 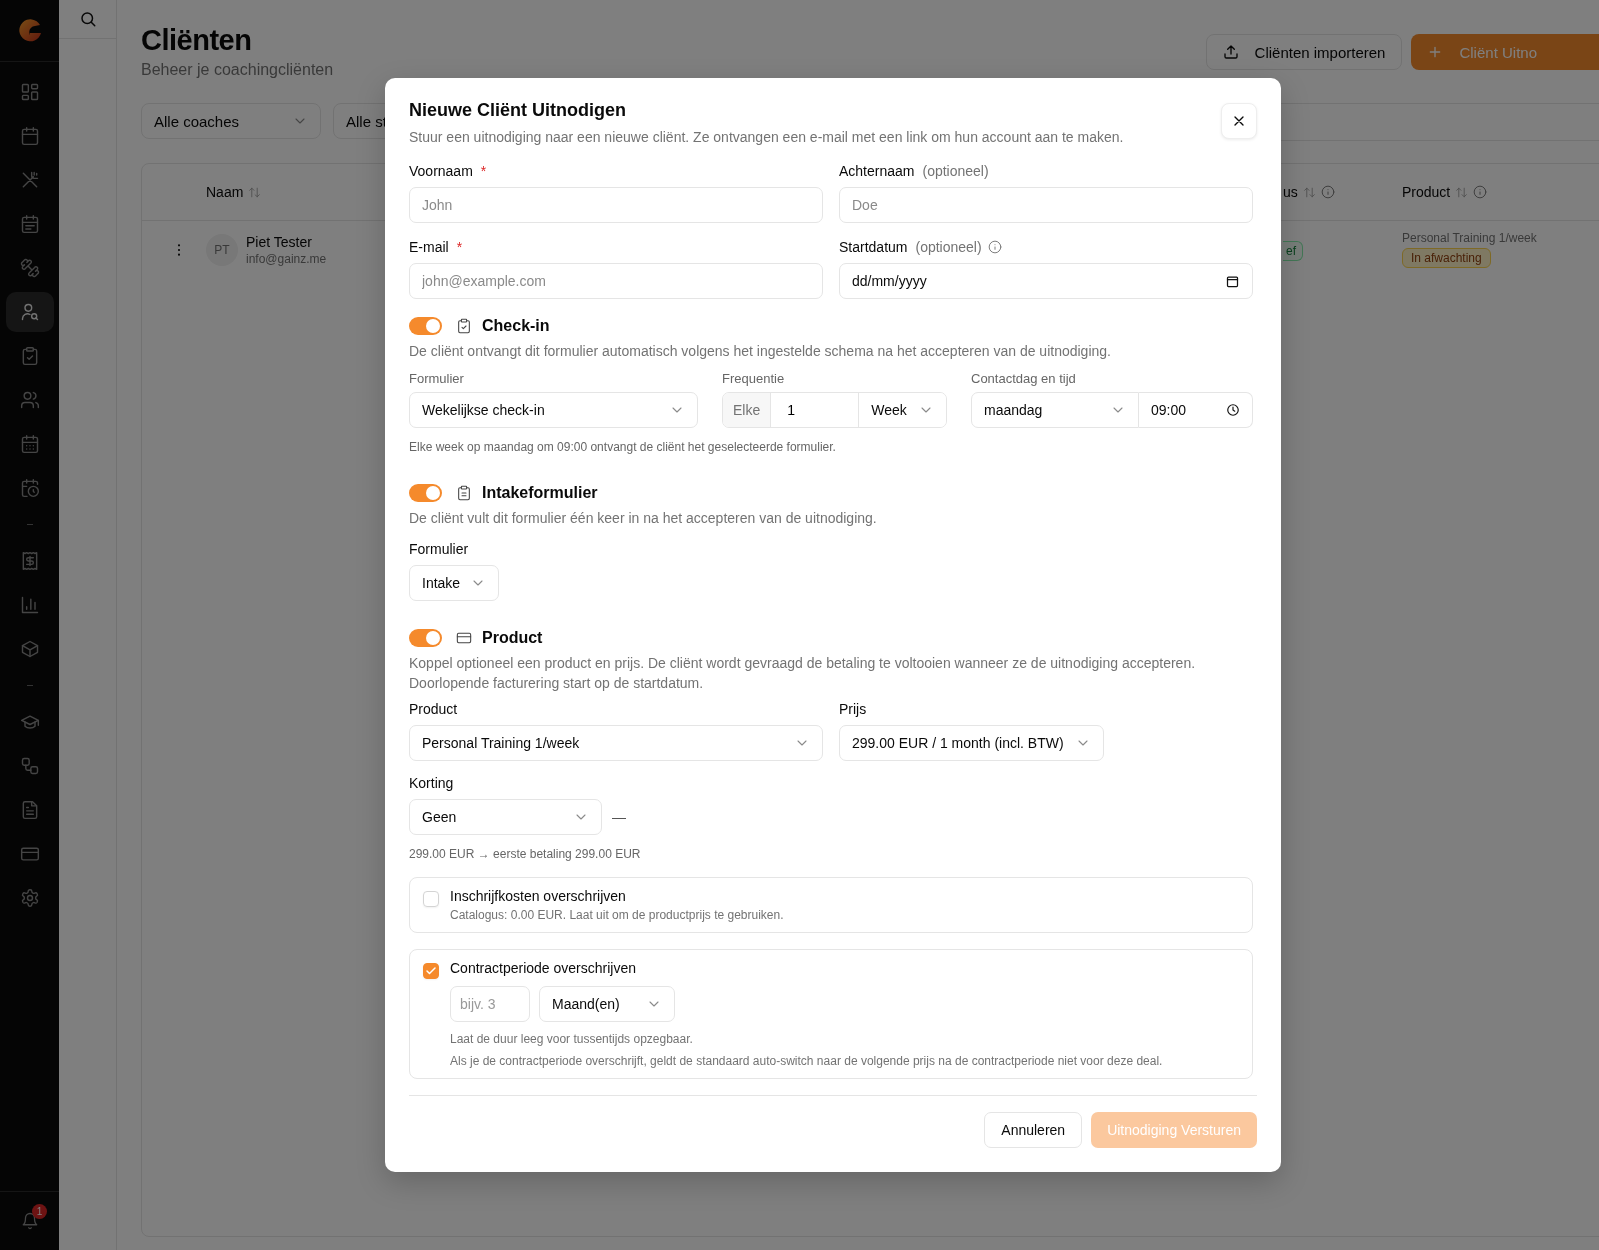 What do you see at coordinates (616, 281) in the screenshot?
I see `text-field: john@example.com` at bounding box center [616, 281].